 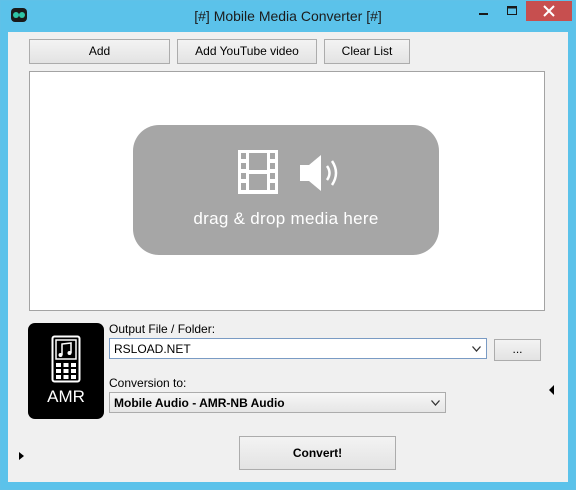 I want to click on format-tile: AMR, so click(x=66, y=371).